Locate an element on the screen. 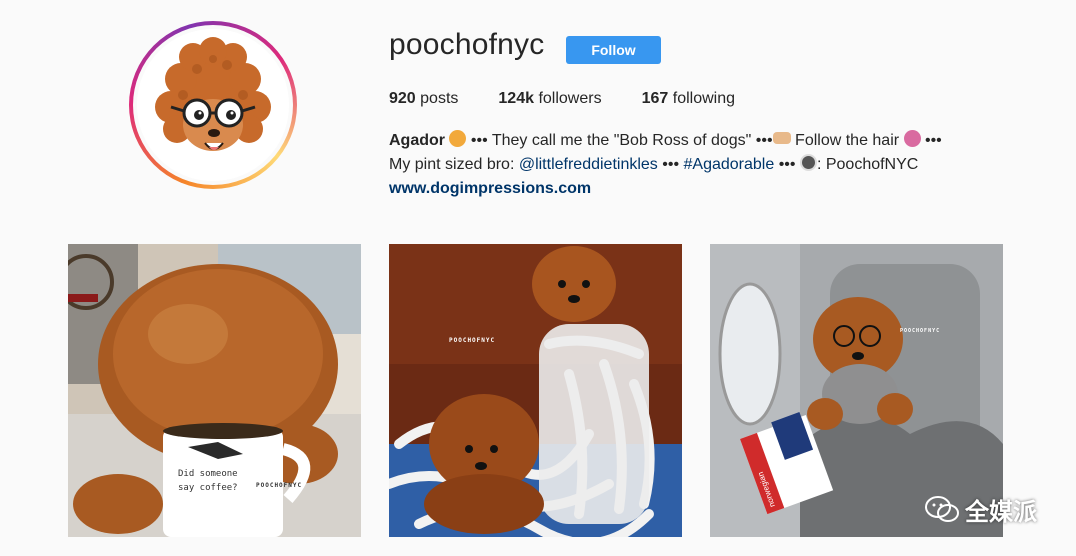 The height and width of the screenshot is (556, 1076). post-thumbnail-2: POOCHOFNYC is located at coordinates (535, 390).